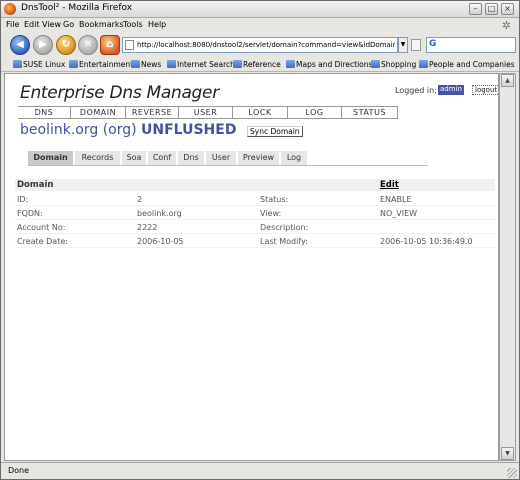  What do you see at coordinates (160, 241) in the screenshot?
I see `field-value: 2006-10-05` at bounding box center [160, 241].